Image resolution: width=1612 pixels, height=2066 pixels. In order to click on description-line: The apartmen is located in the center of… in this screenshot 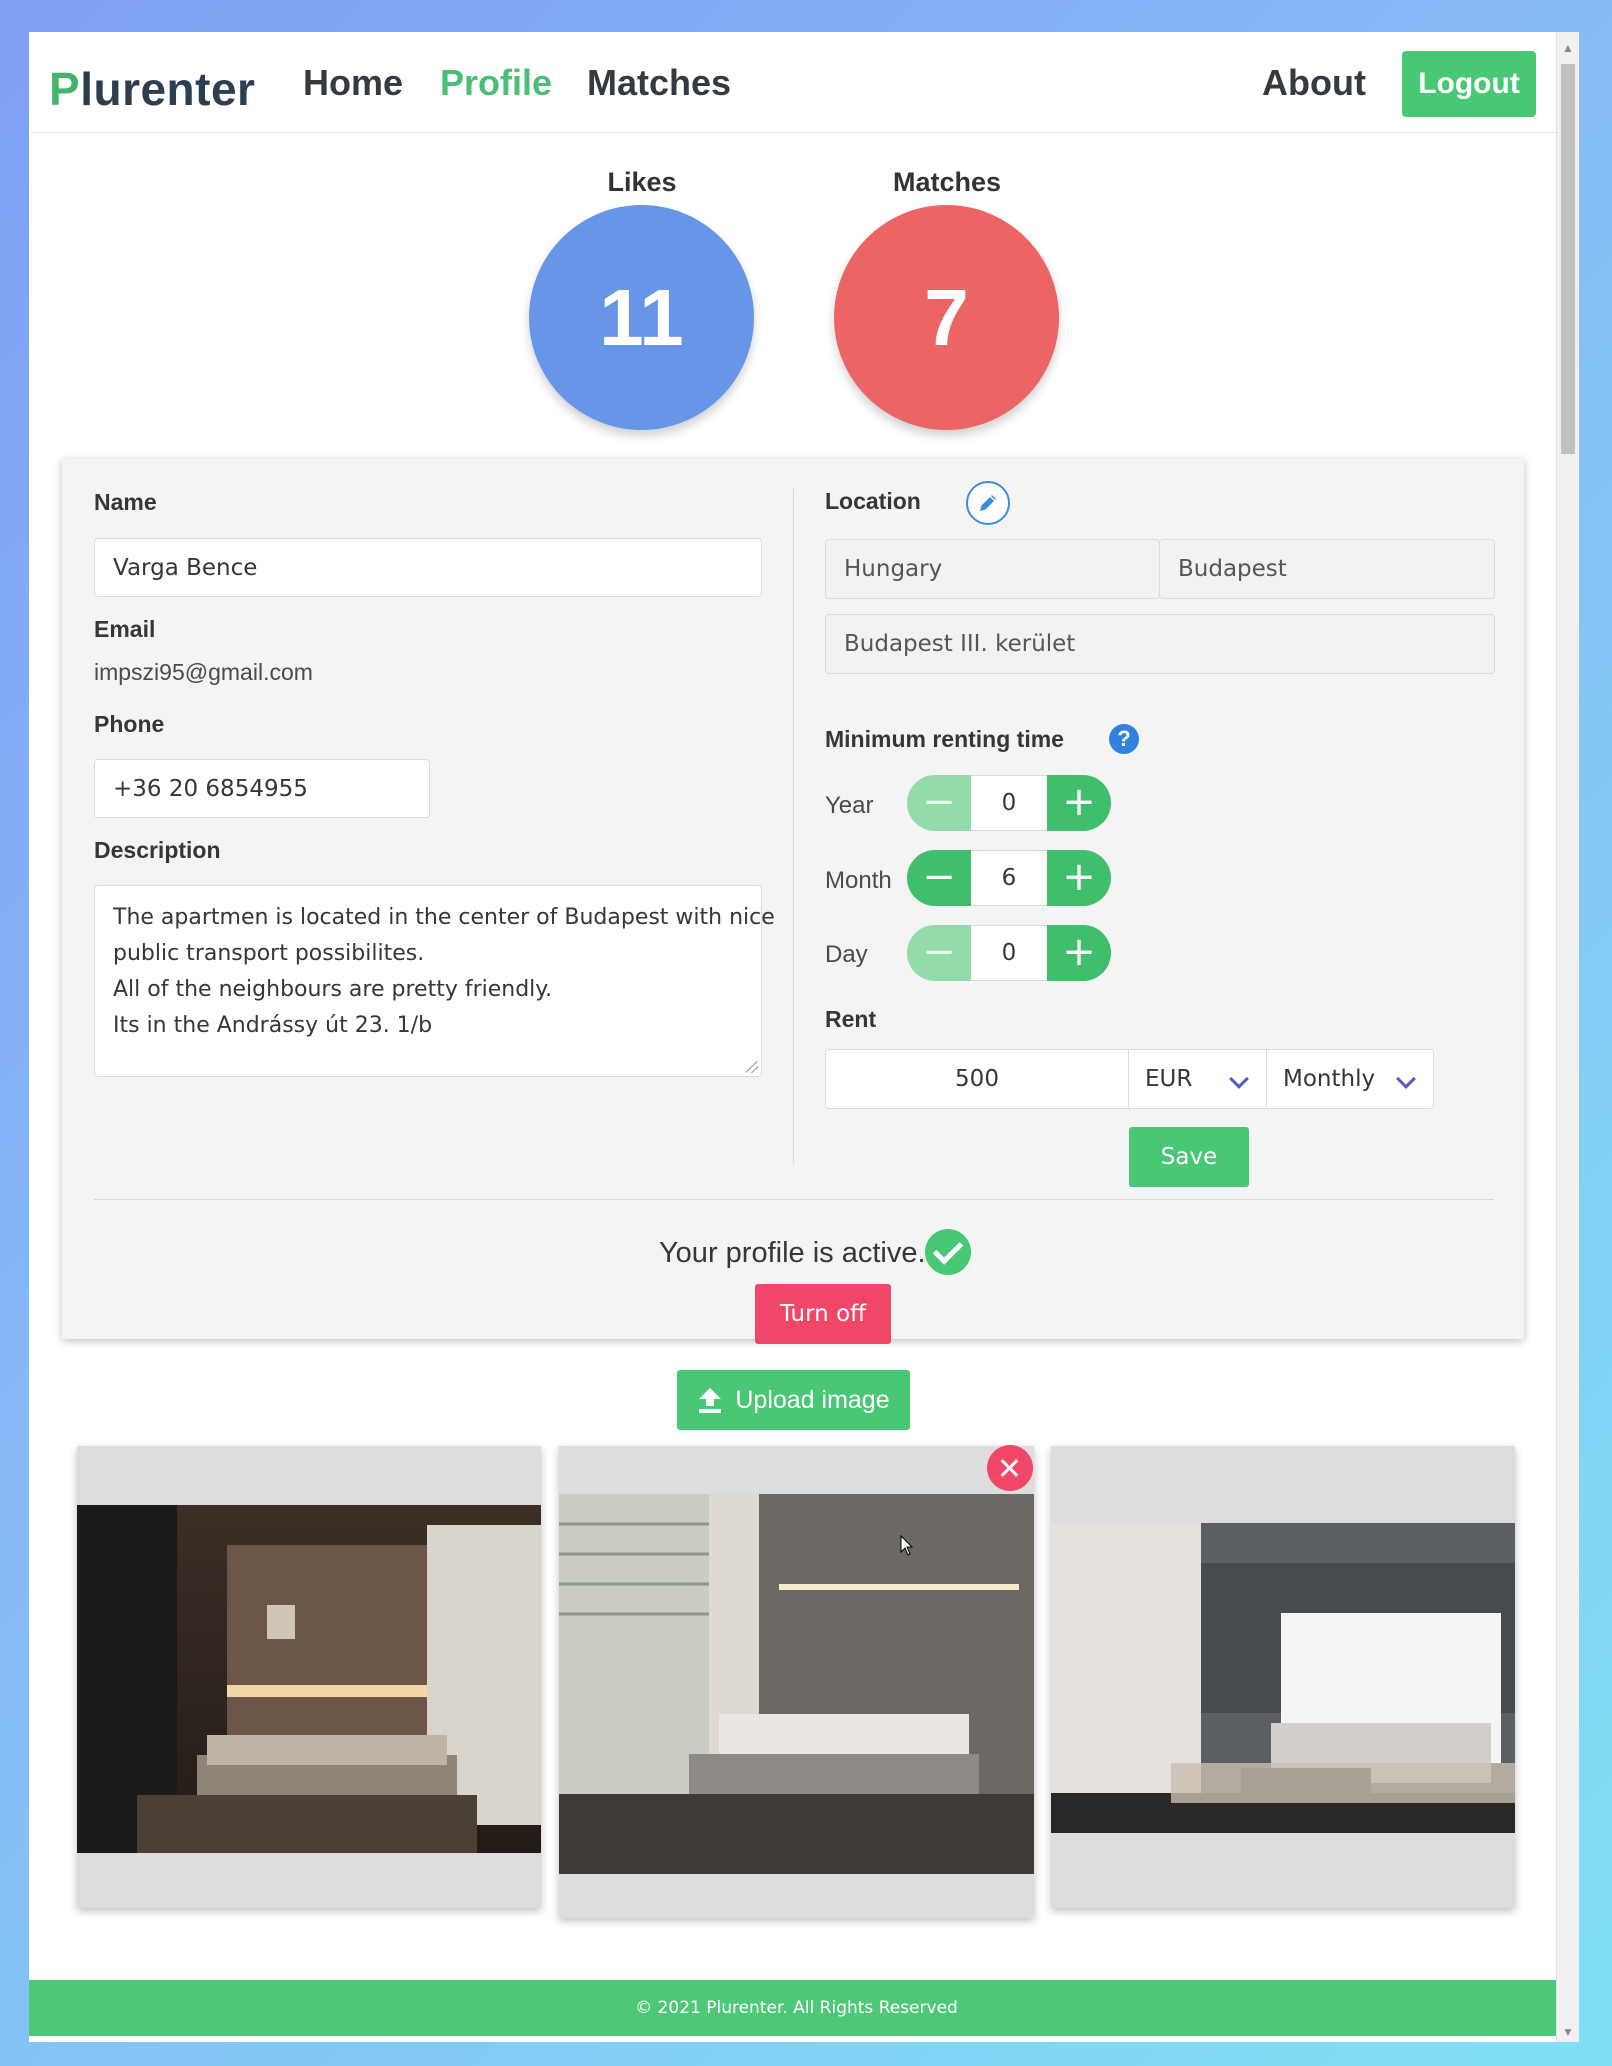, I will do `click(444, 917)`.